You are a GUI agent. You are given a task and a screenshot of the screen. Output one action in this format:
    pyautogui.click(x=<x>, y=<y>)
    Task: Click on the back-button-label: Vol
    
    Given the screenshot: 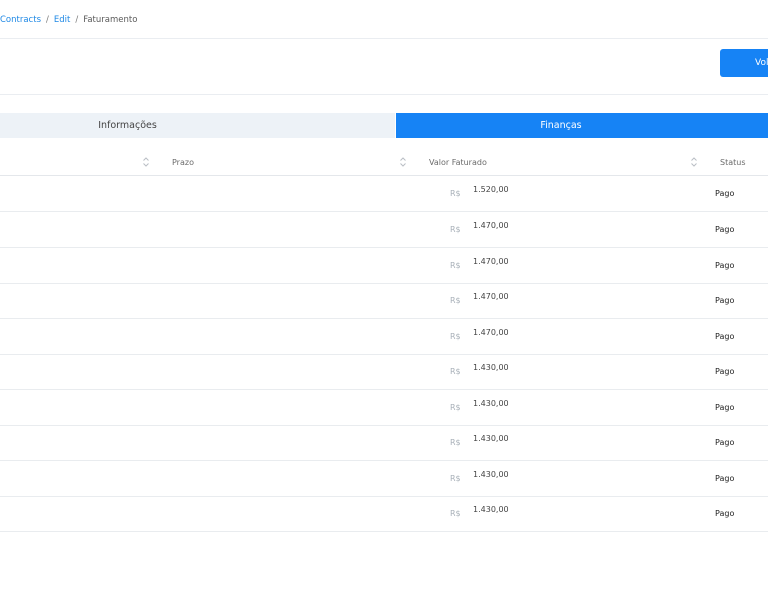 What is the action you would take?
    pyautogui.click(x=761, y=63)
    